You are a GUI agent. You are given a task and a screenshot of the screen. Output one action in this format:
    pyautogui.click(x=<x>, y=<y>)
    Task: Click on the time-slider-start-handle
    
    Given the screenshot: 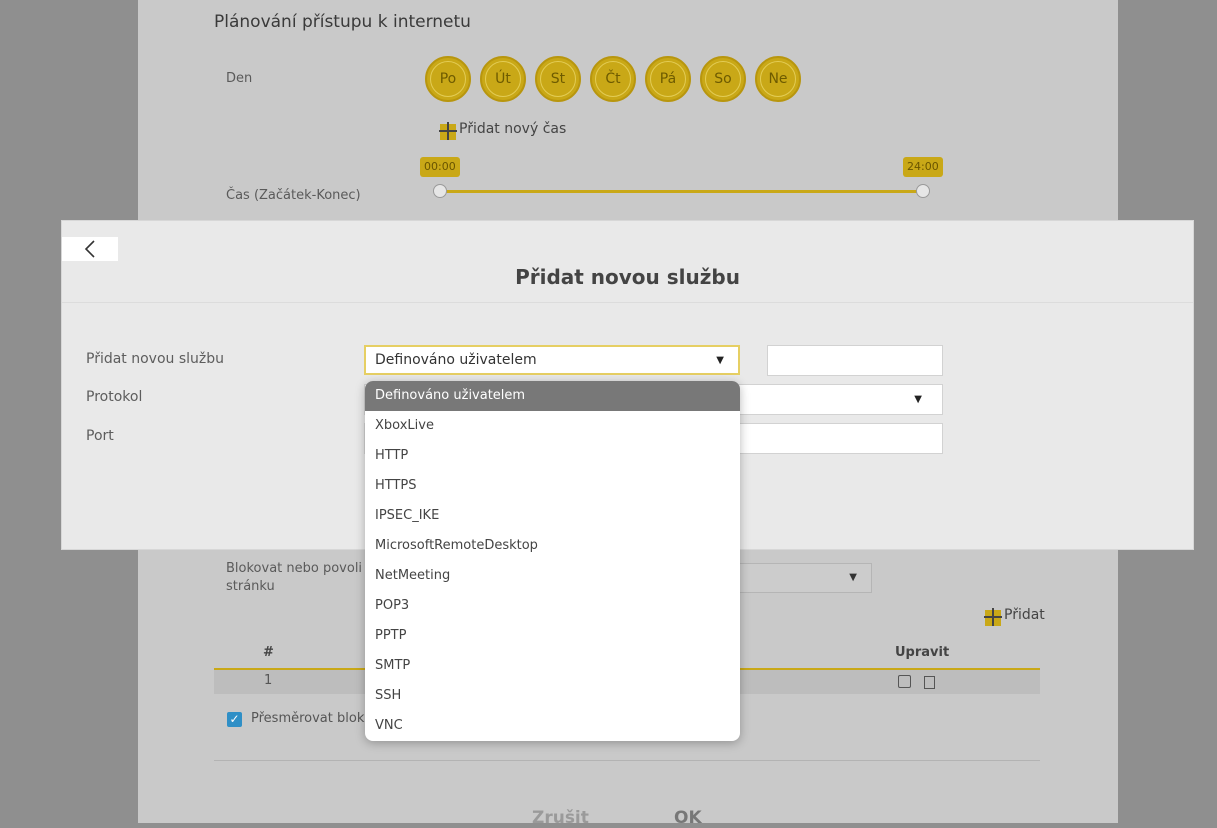 What is the action you would take?
    pyautogui.click(x=440, y=191)
    